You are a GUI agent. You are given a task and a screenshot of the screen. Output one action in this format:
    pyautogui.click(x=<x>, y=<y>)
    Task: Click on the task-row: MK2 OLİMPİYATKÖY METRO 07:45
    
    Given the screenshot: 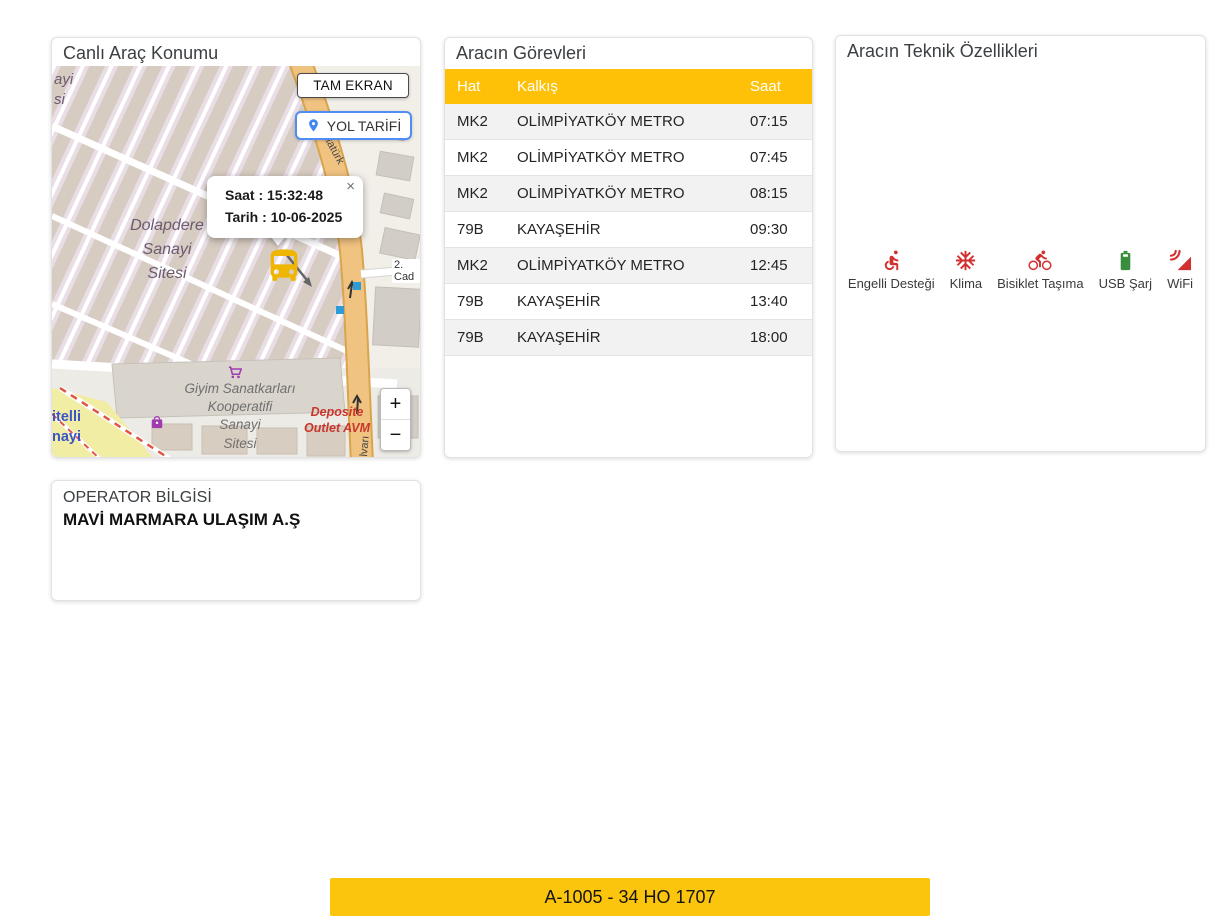 What is the action you would take?
    pyautogui.click(x=628, y=157)
    